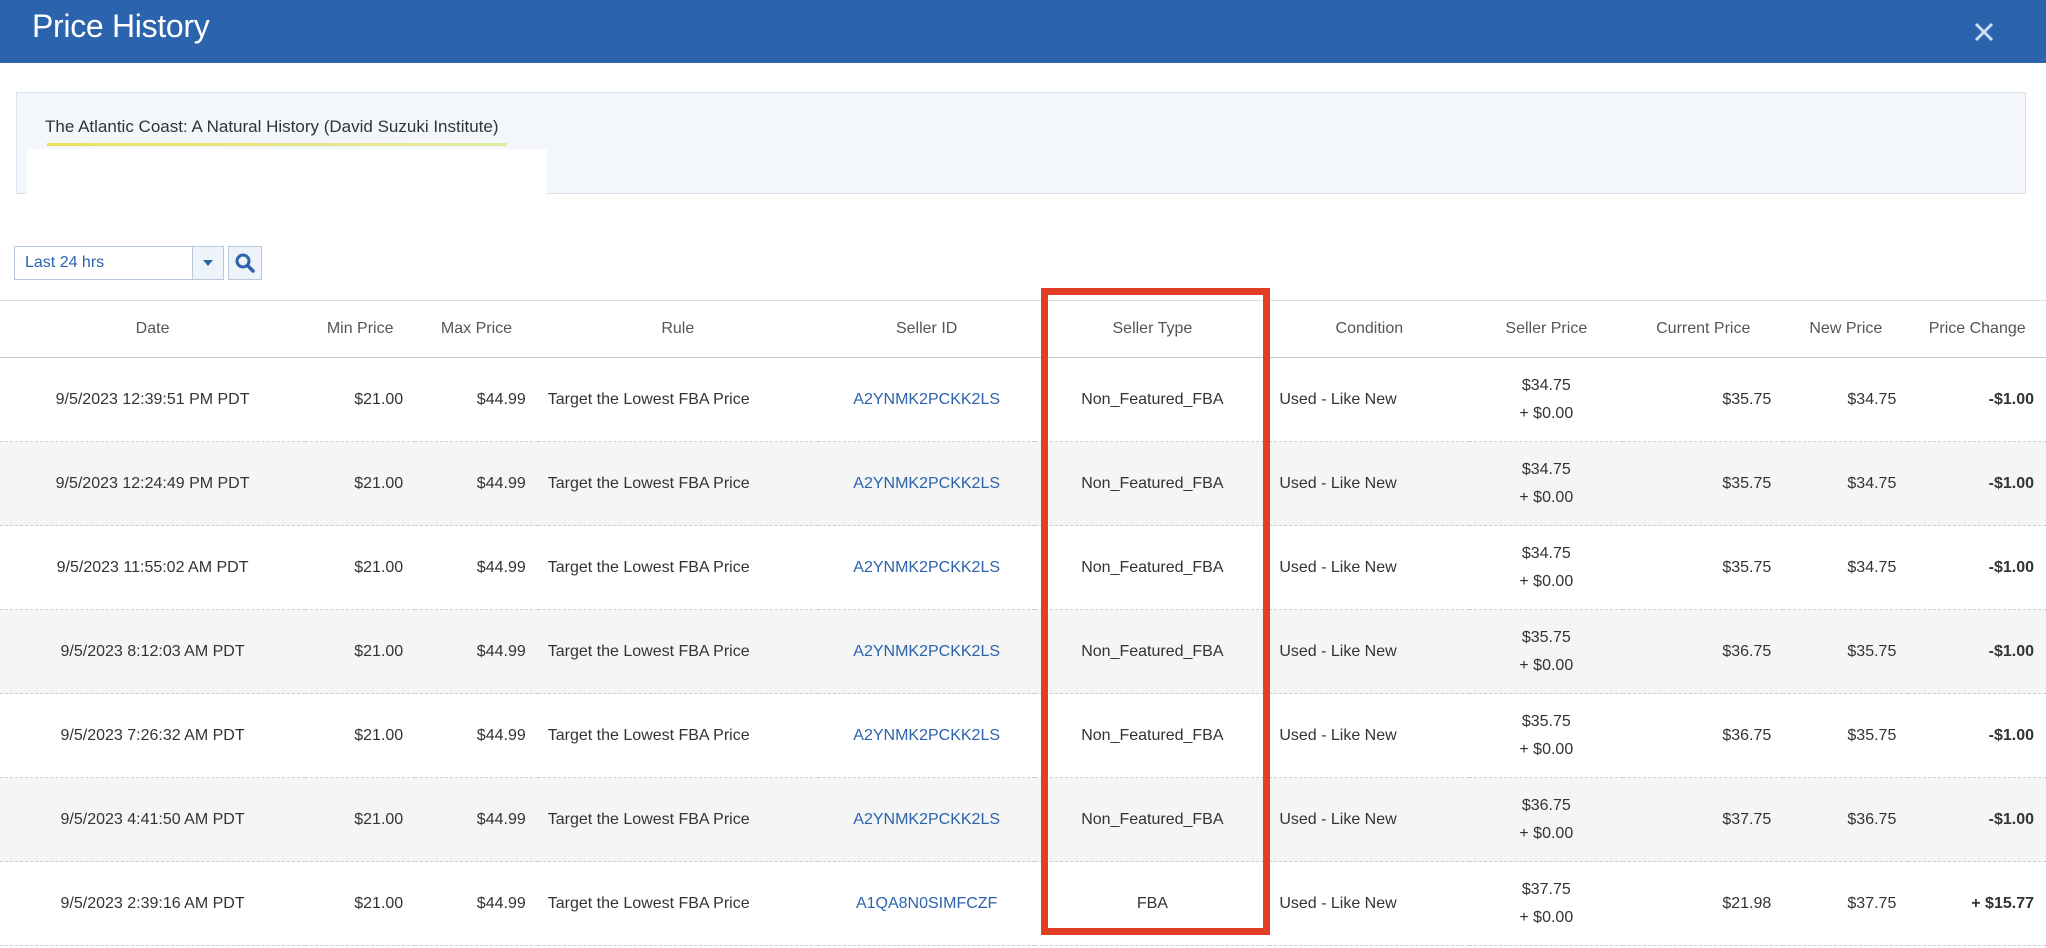  I want to click on col-header-condition: Condition, so click(1369, 329).